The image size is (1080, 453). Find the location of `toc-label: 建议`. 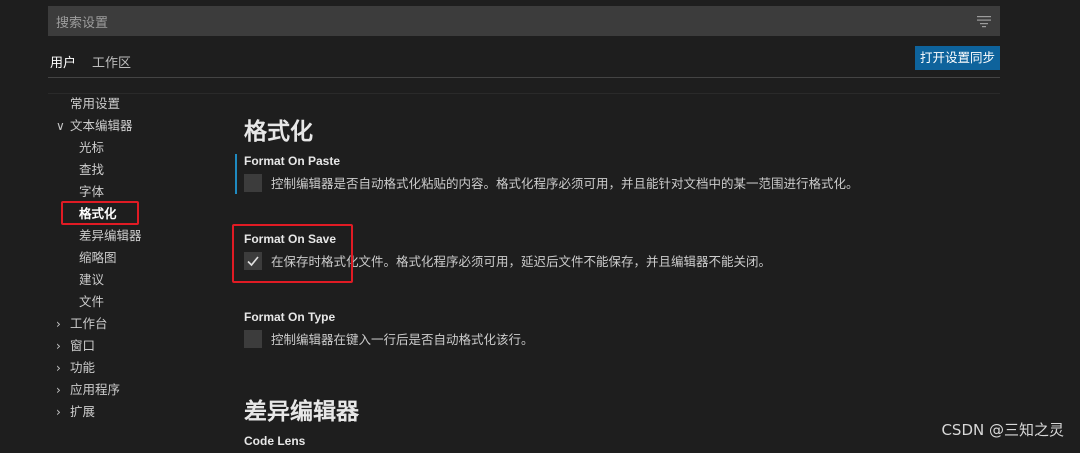

toc-label: 建议 is located at coordinates (92, 279).